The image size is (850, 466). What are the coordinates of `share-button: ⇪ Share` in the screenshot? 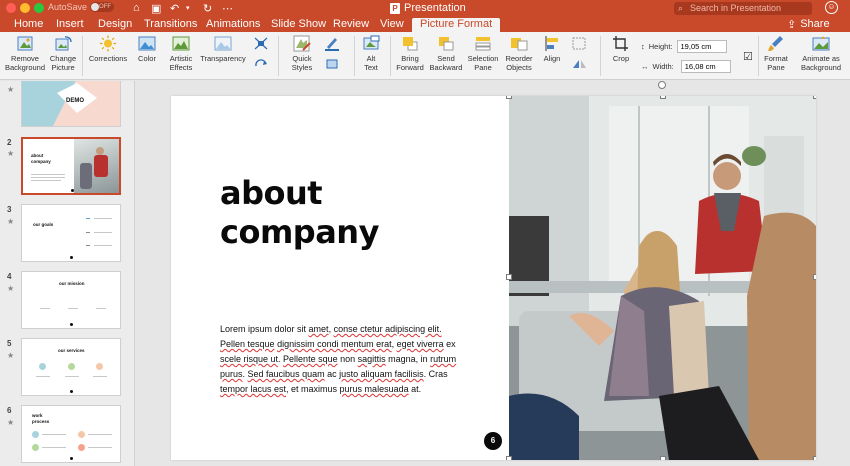 It's located at (808, 24).